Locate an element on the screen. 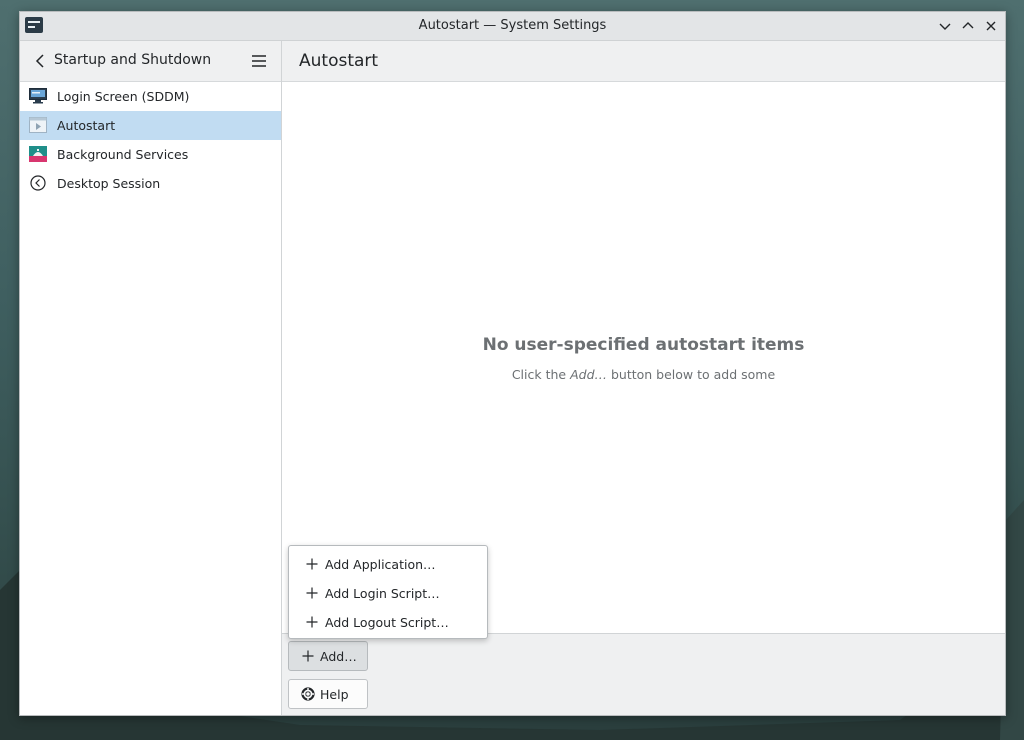  sidebar-item-label: Login Screen (SDDM) is located at coordinates (123, 96).